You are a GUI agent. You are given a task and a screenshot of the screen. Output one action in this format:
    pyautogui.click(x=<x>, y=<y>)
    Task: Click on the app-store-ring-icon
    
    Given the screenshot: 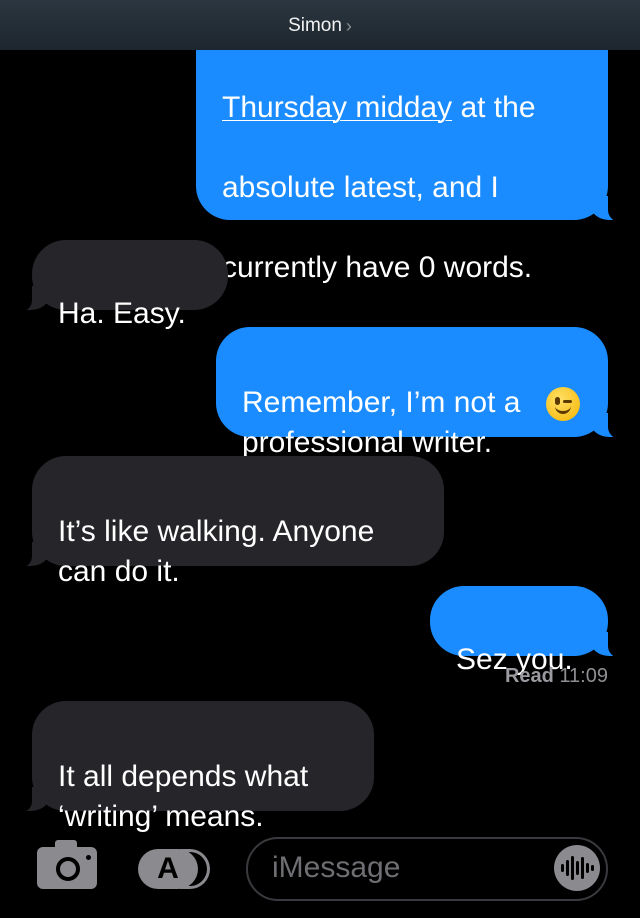 What is the action you would take?
    pyautogui.click(x=195, y=869)
    